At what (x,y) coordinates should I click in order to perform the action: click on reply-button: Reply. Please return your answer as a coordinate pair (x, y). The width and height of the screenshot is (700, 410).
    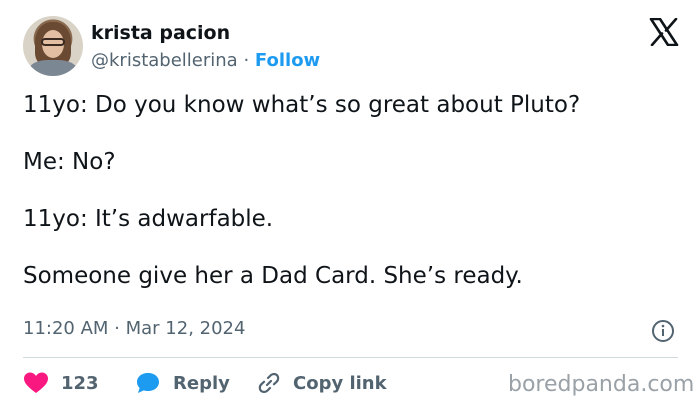
    Looking at the image, I should click on (182, 383).